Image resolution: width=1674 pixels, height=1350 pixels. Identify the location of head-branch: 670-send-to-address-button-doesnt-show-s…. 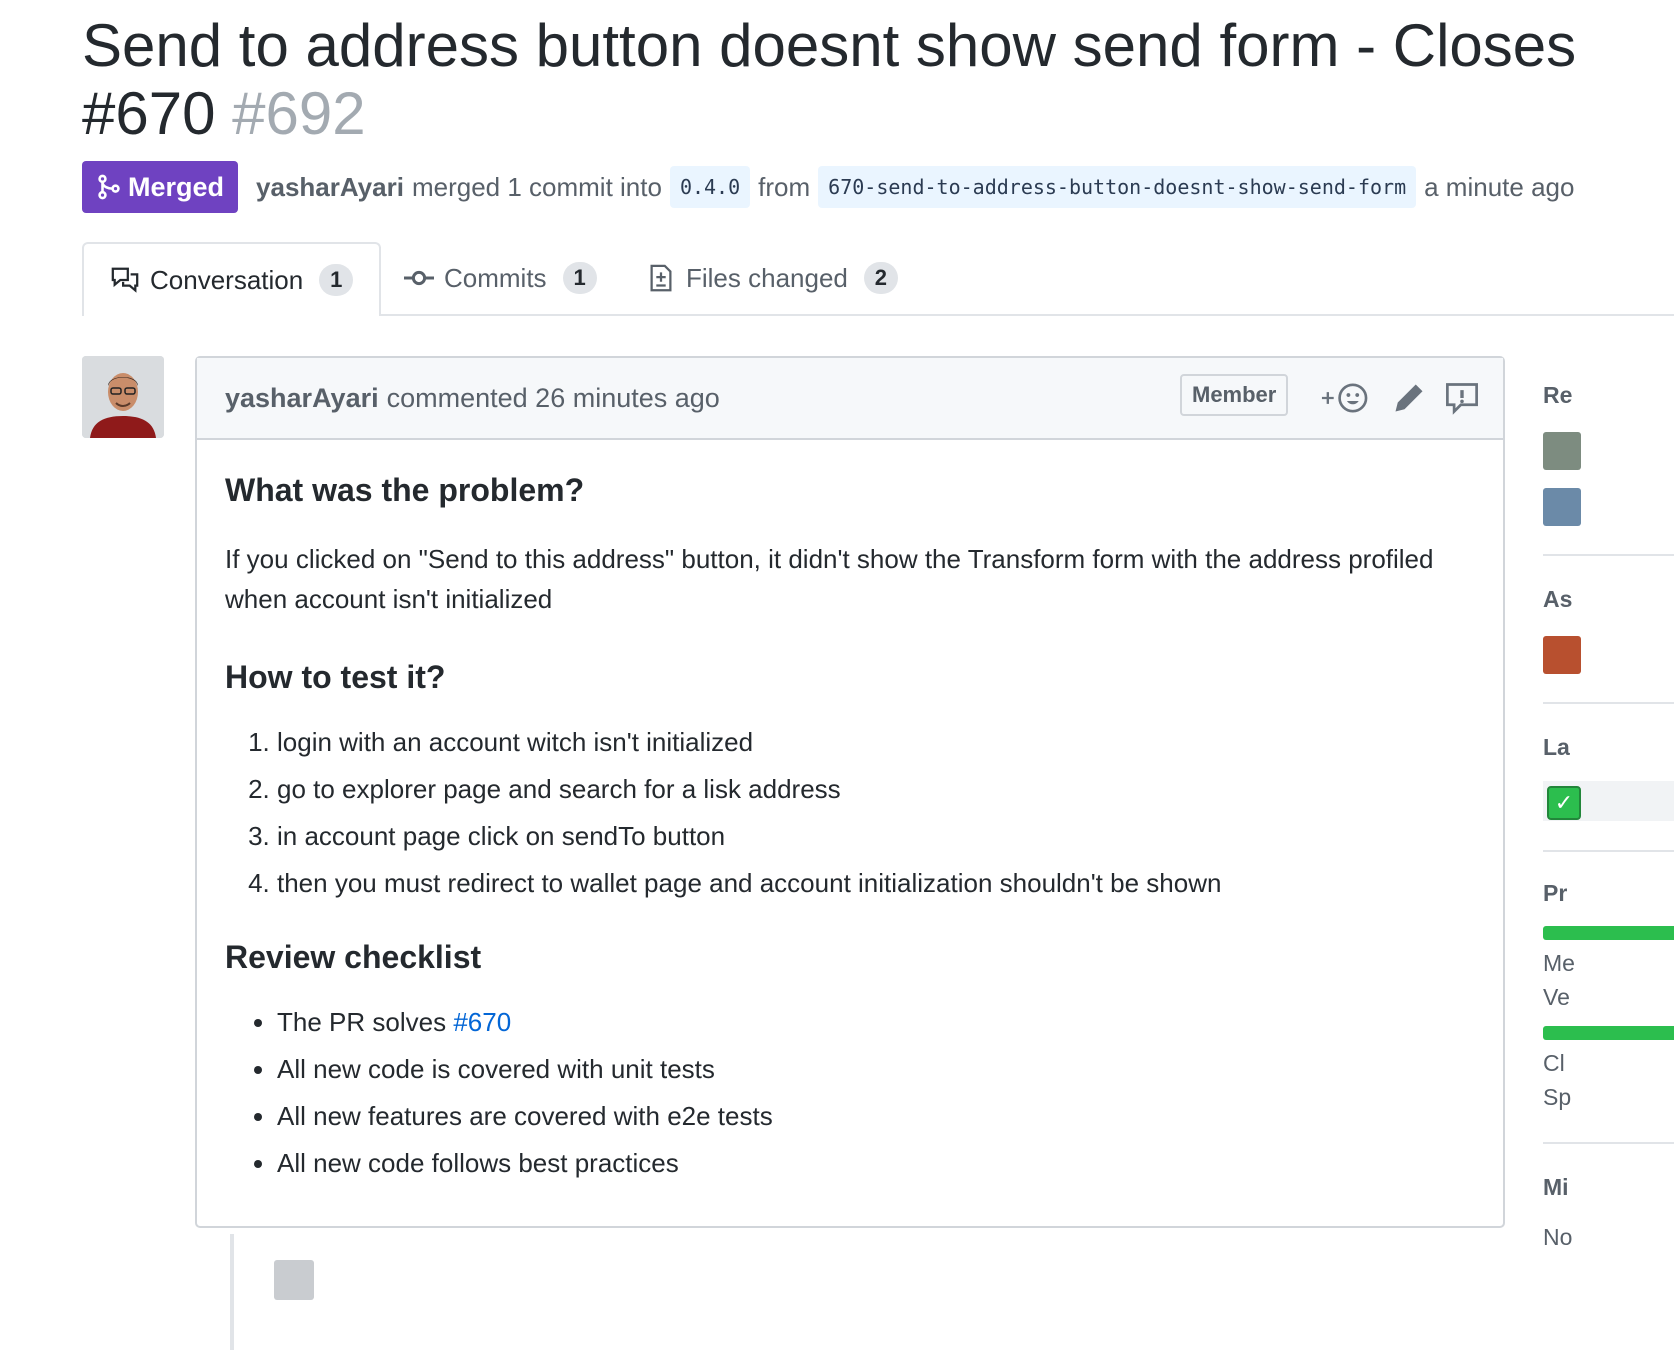
(1117, 187).